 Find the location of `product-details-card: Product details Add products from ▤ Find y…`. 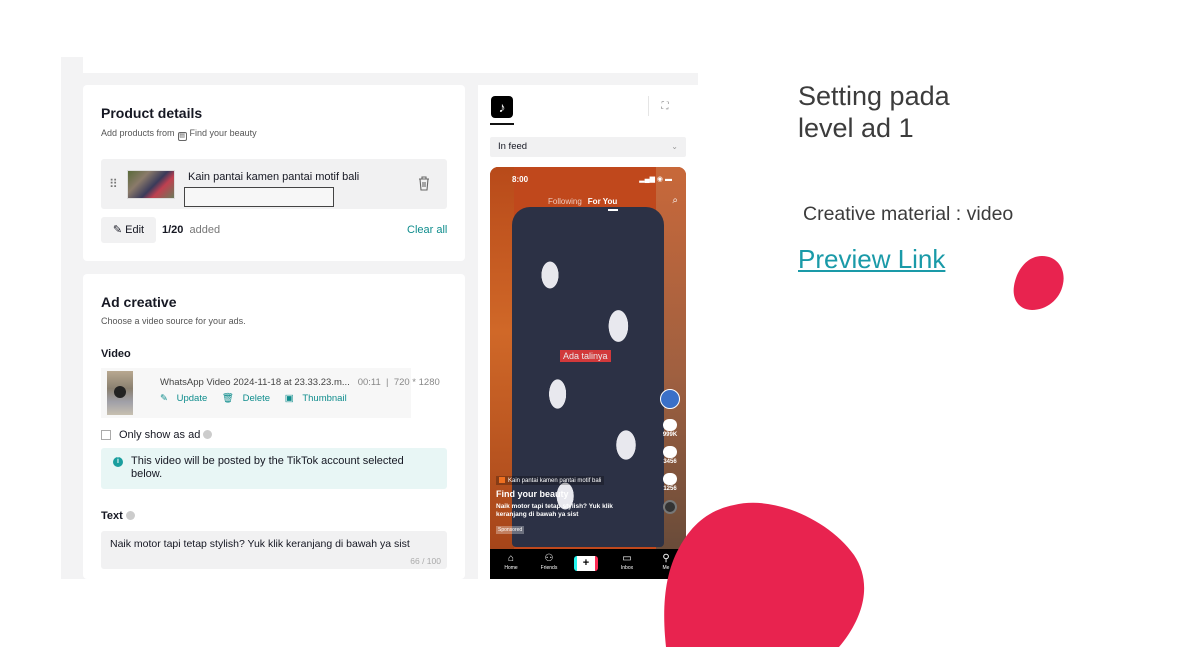

product-details-card: Product details Add products from ▤ Find y… is located at coordinates (274, 173).